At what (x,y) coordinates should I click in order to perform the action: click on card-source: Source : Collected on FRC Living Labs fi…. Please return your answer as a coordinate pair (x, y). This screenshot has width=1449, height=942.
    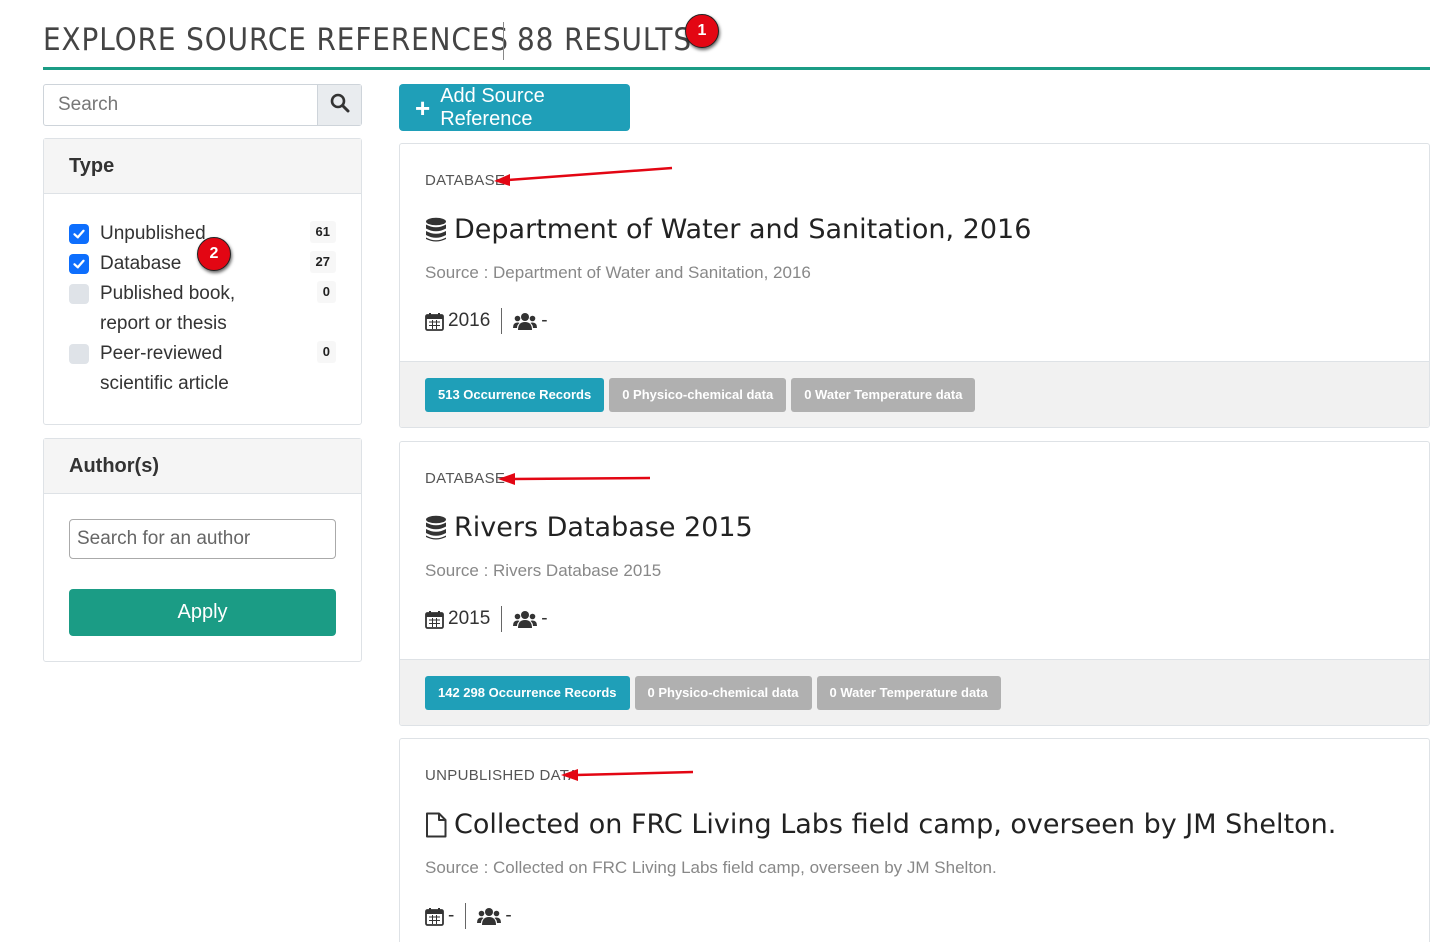
    Looking at the image, I should click on (711, 867).